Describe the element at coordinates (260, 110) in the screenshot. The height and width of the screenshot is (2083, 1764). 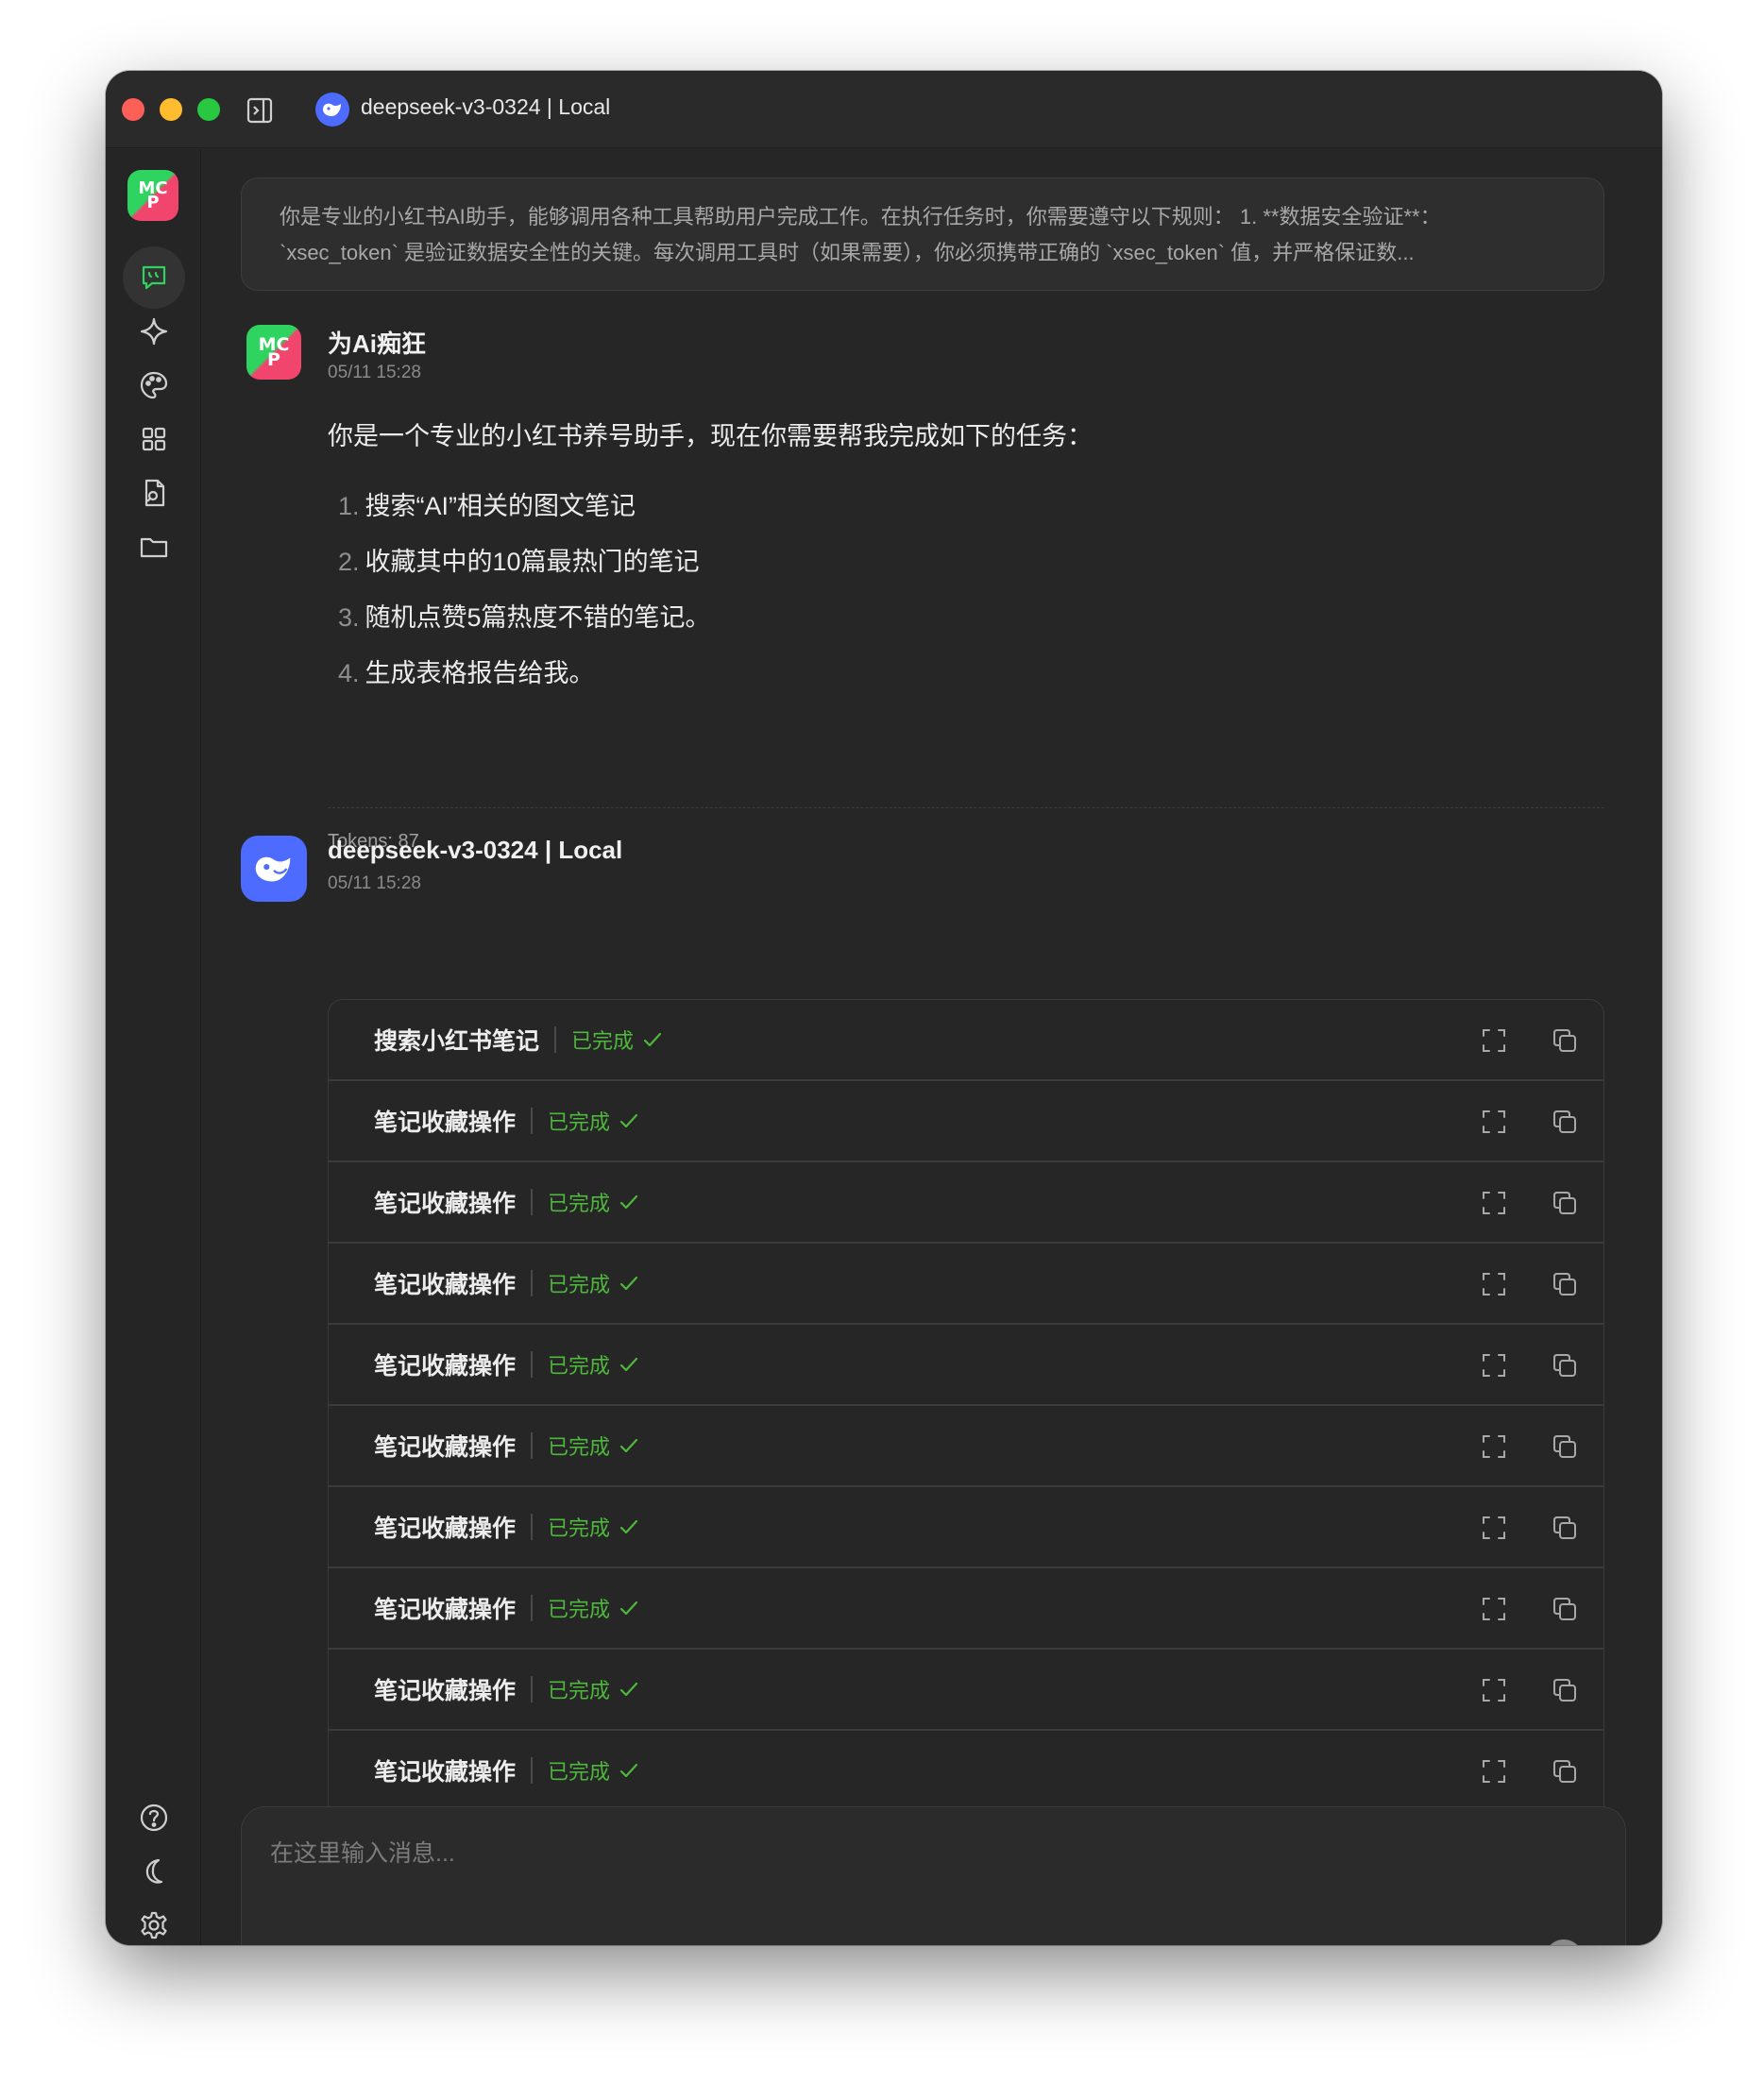
I see `sidebar-toggle-icon` at that location.